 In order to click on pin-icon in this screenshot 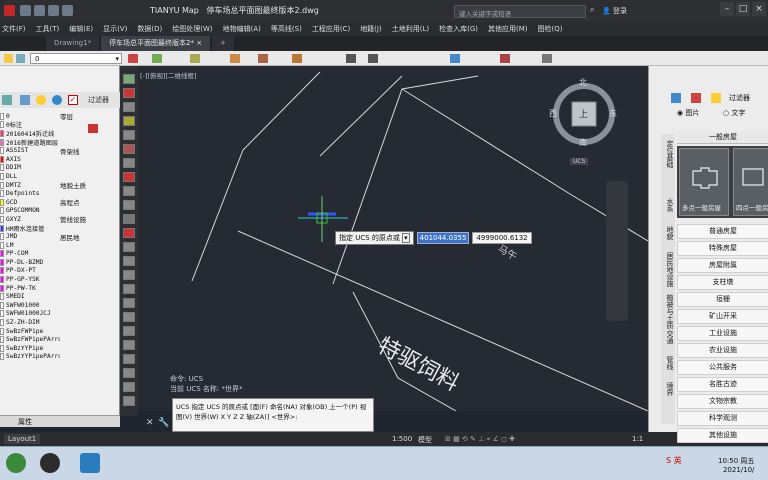, I will do `click(696, 98)`.